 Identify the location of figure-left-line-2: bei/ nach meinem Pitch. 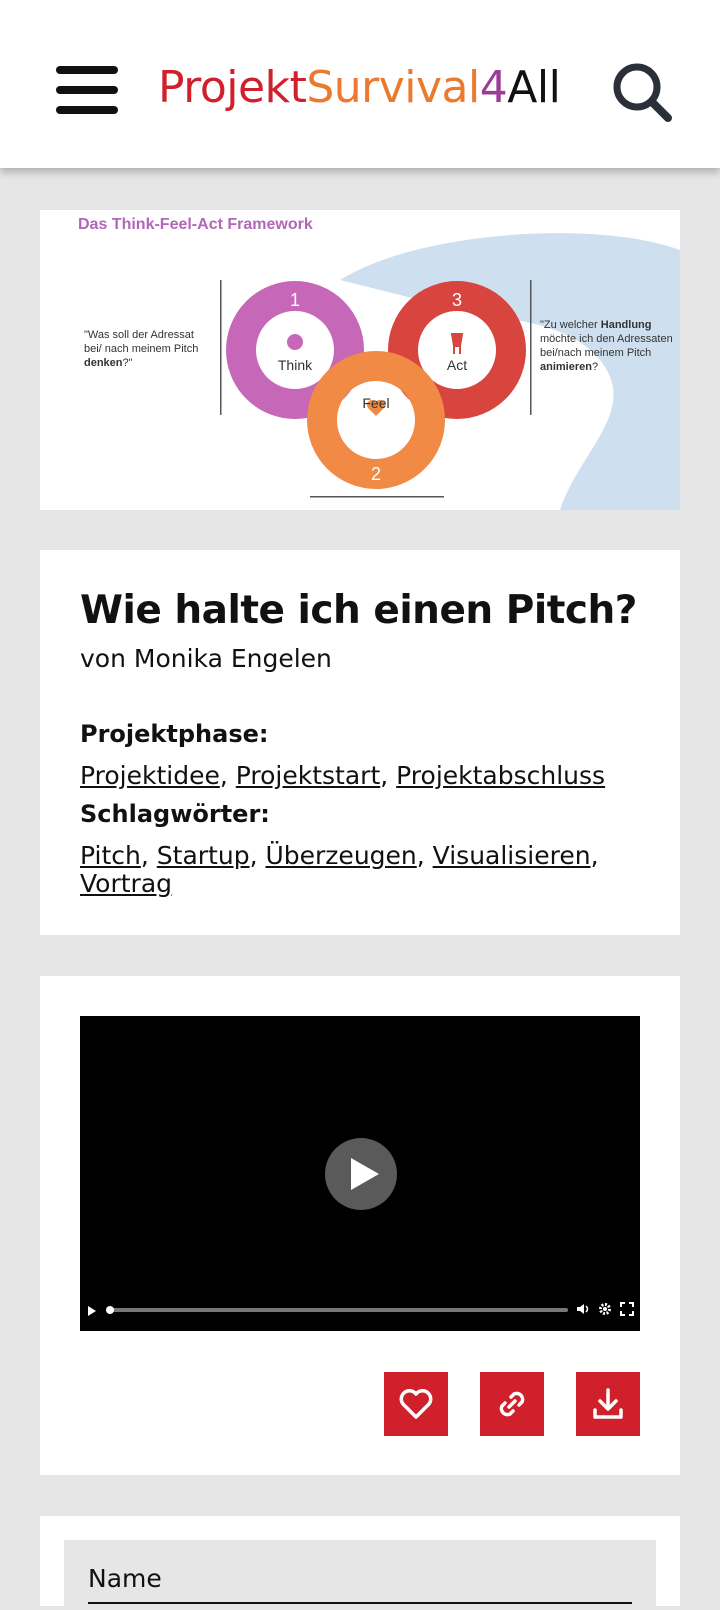
(141, 349).